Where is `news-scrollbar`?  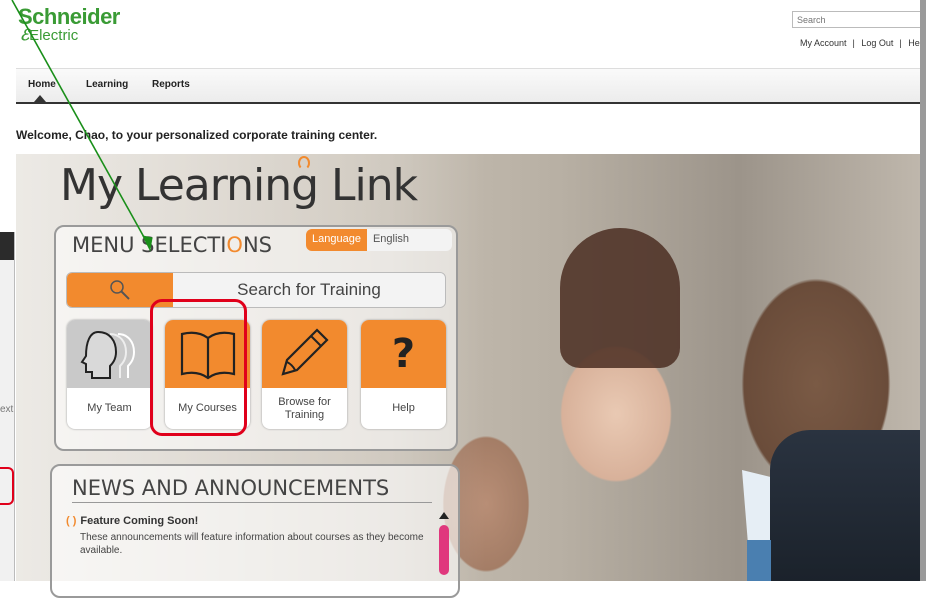 news-scrollbar is located at coordinates (444, 546).